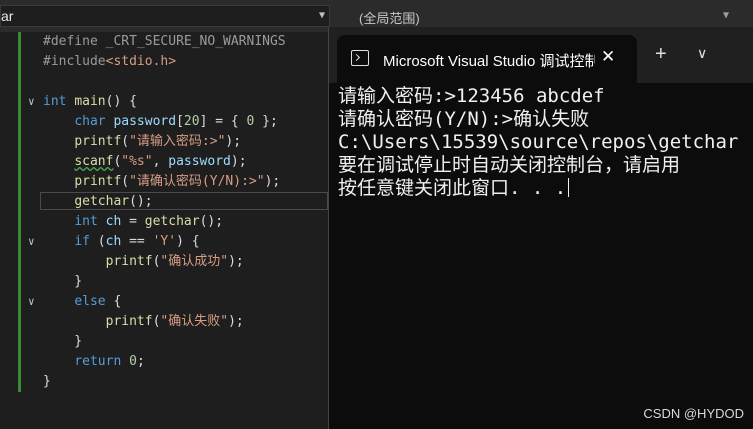 Image resolution: width=753 pixels, height=429 pixels. I want to click on code-line: #include<stdio.h>, so click(165, 62).